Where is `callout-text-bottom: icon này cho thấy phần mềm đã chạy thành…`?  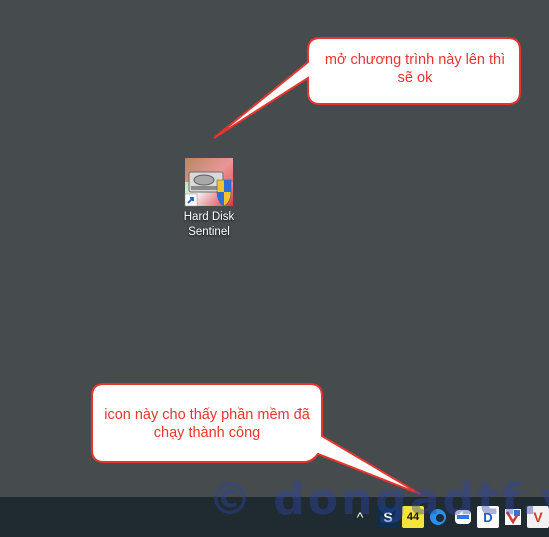 callout-text-bottom: icon này cho thấy phần mềm đã chạy thành… is located at coordinates (207, 424).